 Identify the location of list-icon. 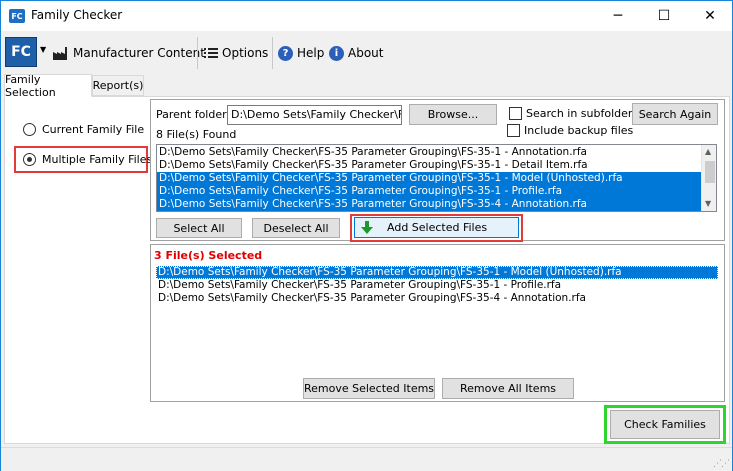
(211, 53).